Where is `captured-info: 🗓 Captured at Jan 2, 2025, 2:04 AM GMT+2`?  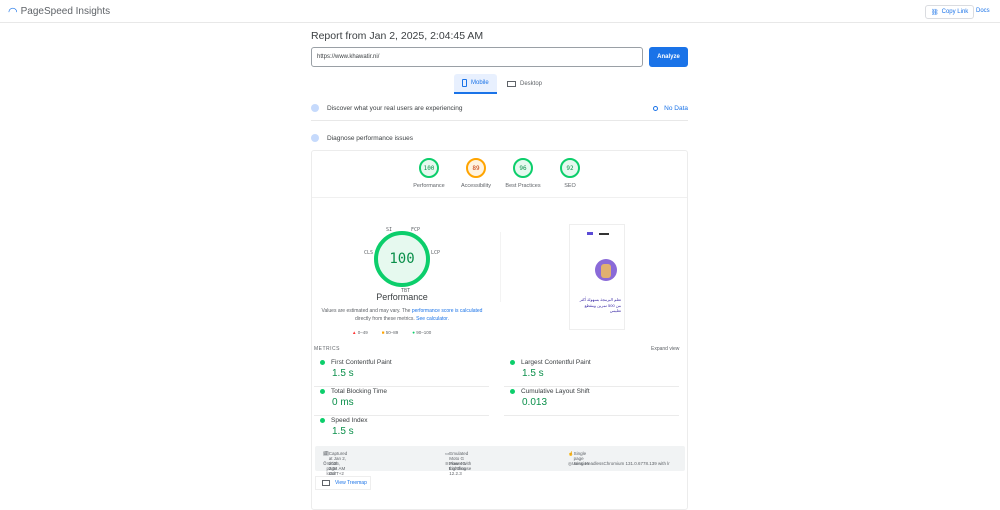
captured-info: 🗓 Captured at Jan 2, 2025, 2:04 AM GMT+2 is located at coordinates (335, 463).